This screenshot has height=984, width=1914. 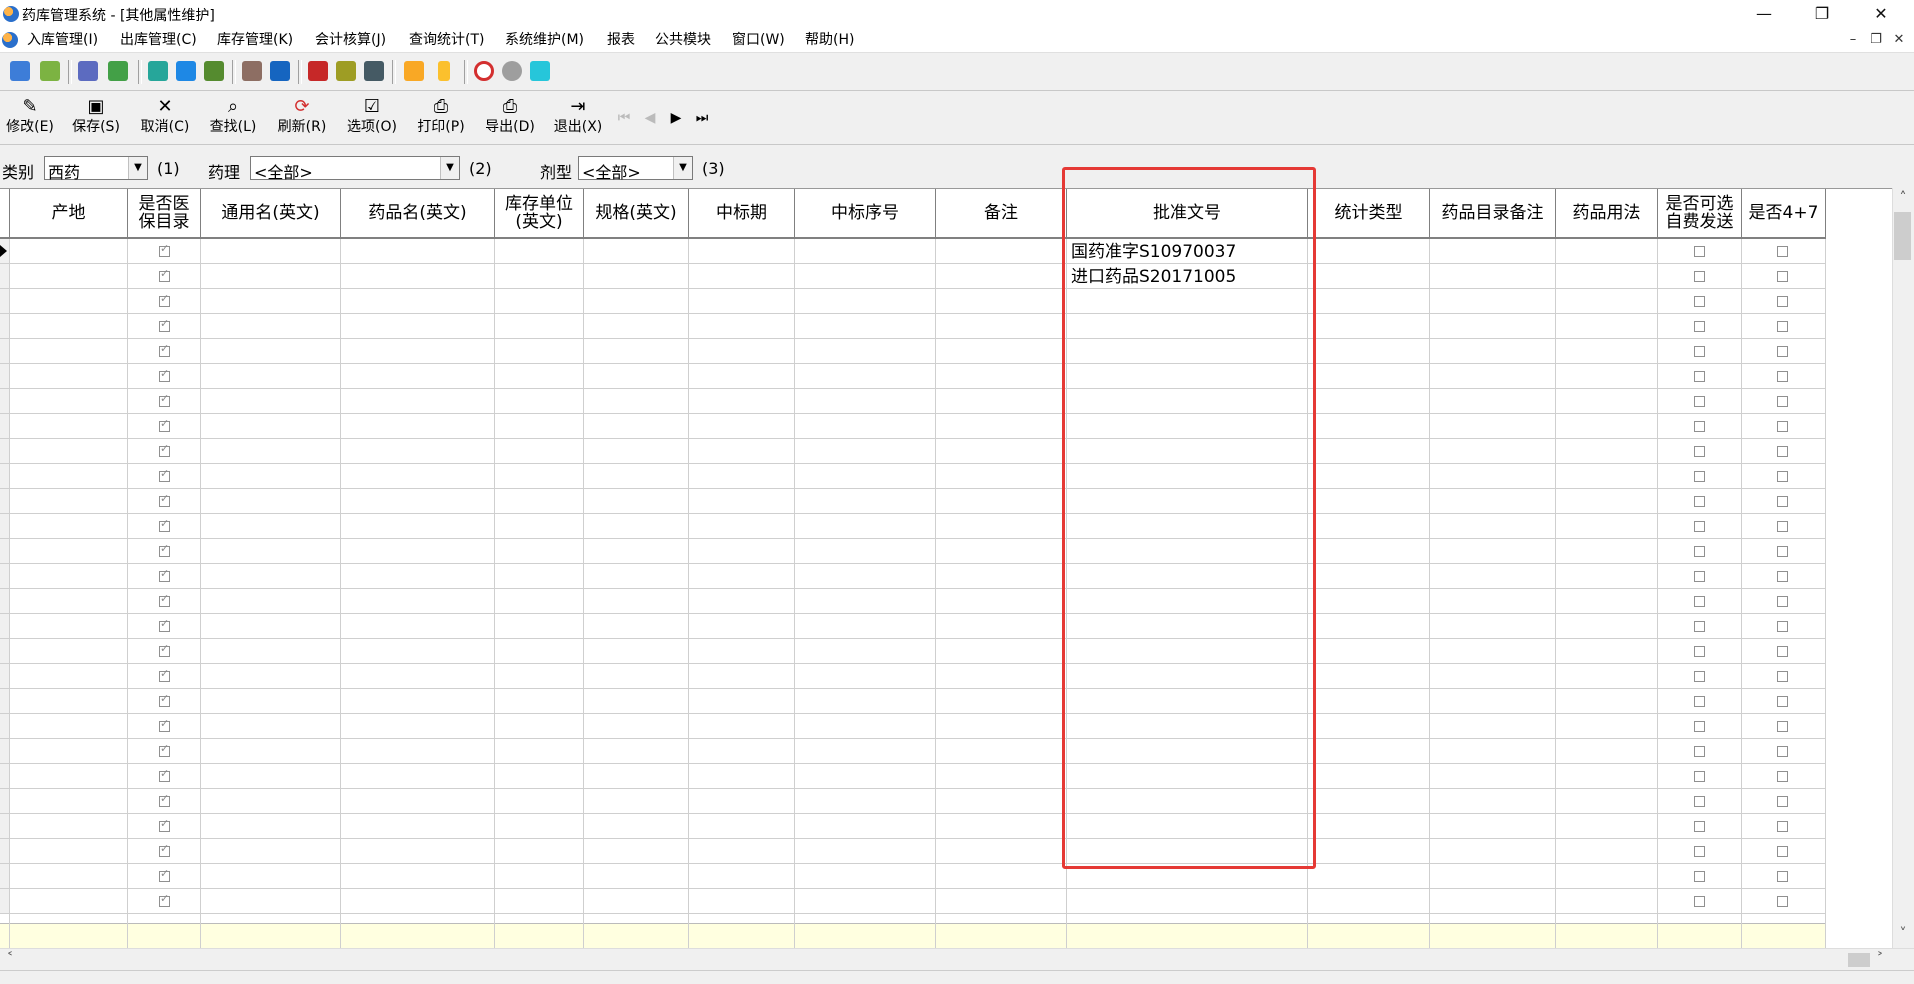 What do you see at coordinates (355, 169) in the screenshot?
I see `pharmacology-select: <全部> ▼` at bounding box center [355, 169].